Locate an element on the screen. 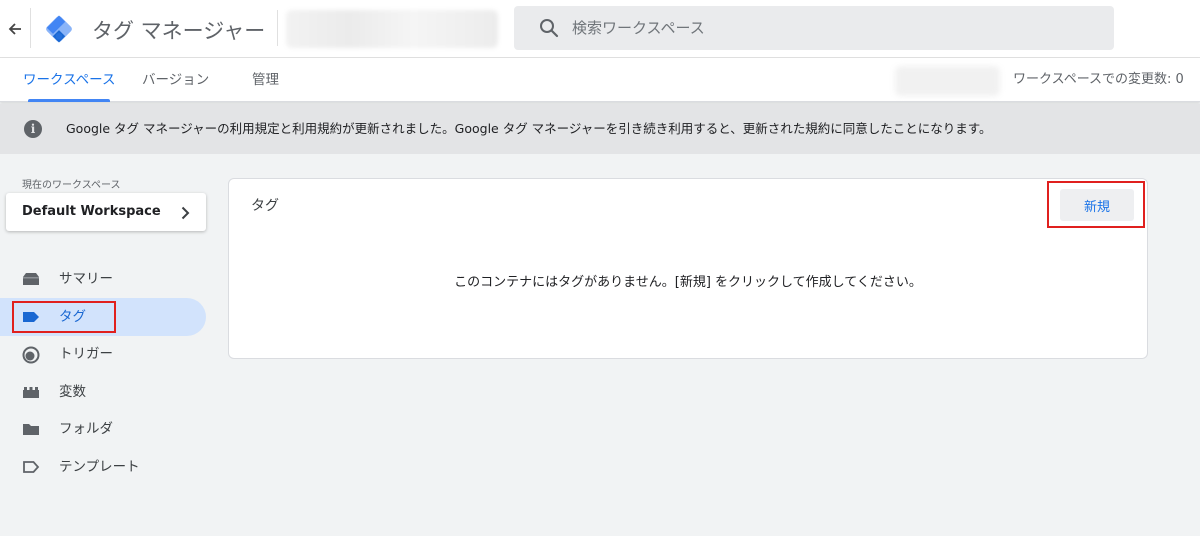 The height and width of the screenshot is (536, 1200). tab-workspace: ワークスペース is located at coordinates (69, 80).